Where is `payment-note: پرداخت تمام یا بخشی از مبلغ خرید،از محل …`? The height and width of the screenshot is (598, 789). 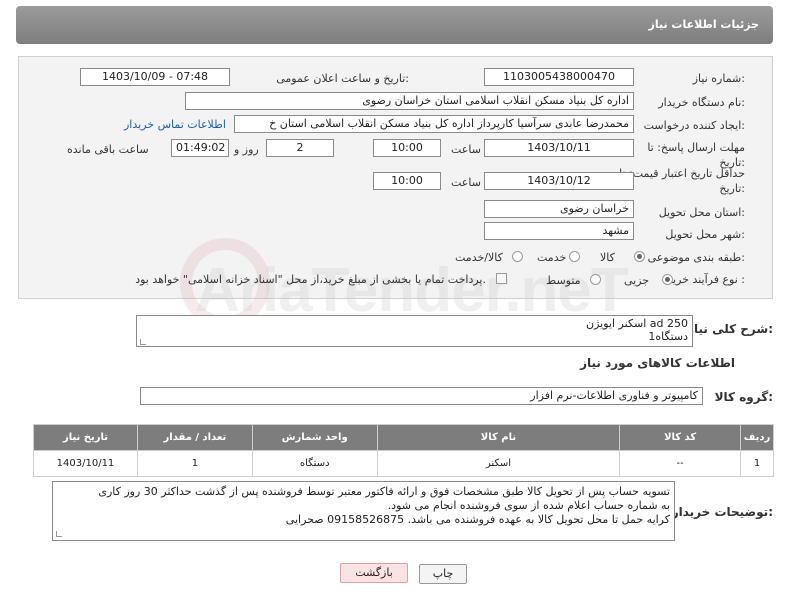
payment-note: پرداخت تمام یا بخشی از مبلغ خرید،از محل … is located at coordinates (310, 279).